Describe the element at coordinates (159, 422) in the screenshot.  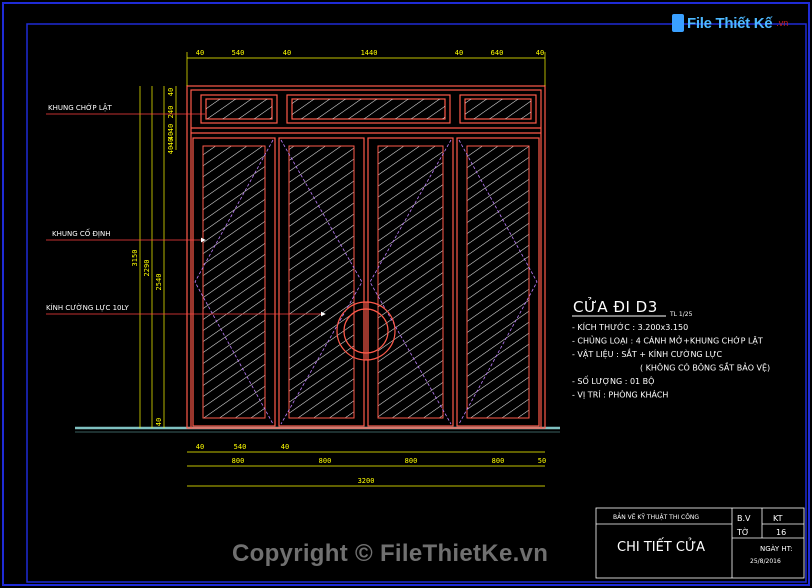
I see `dim-left-big: 40` at that location.